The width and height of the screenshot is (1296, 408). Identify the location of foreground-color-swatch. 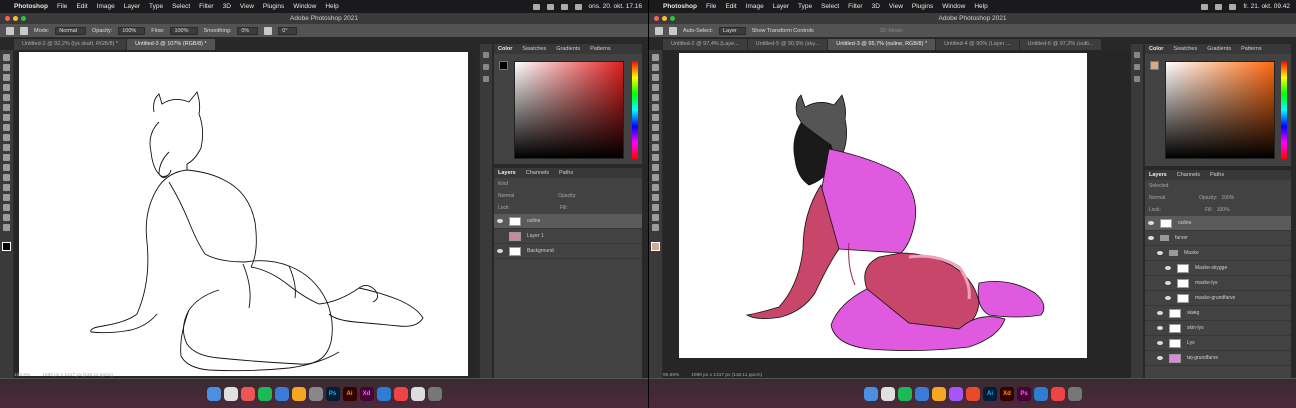
(6, 246).